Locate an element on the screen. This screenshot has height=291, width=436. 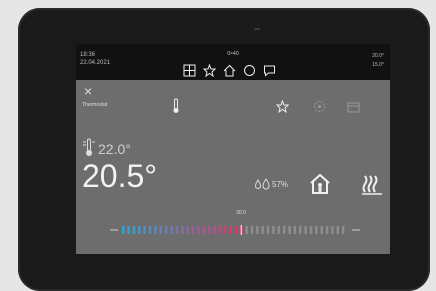
close-button: × is located at coordinates (88, 91).